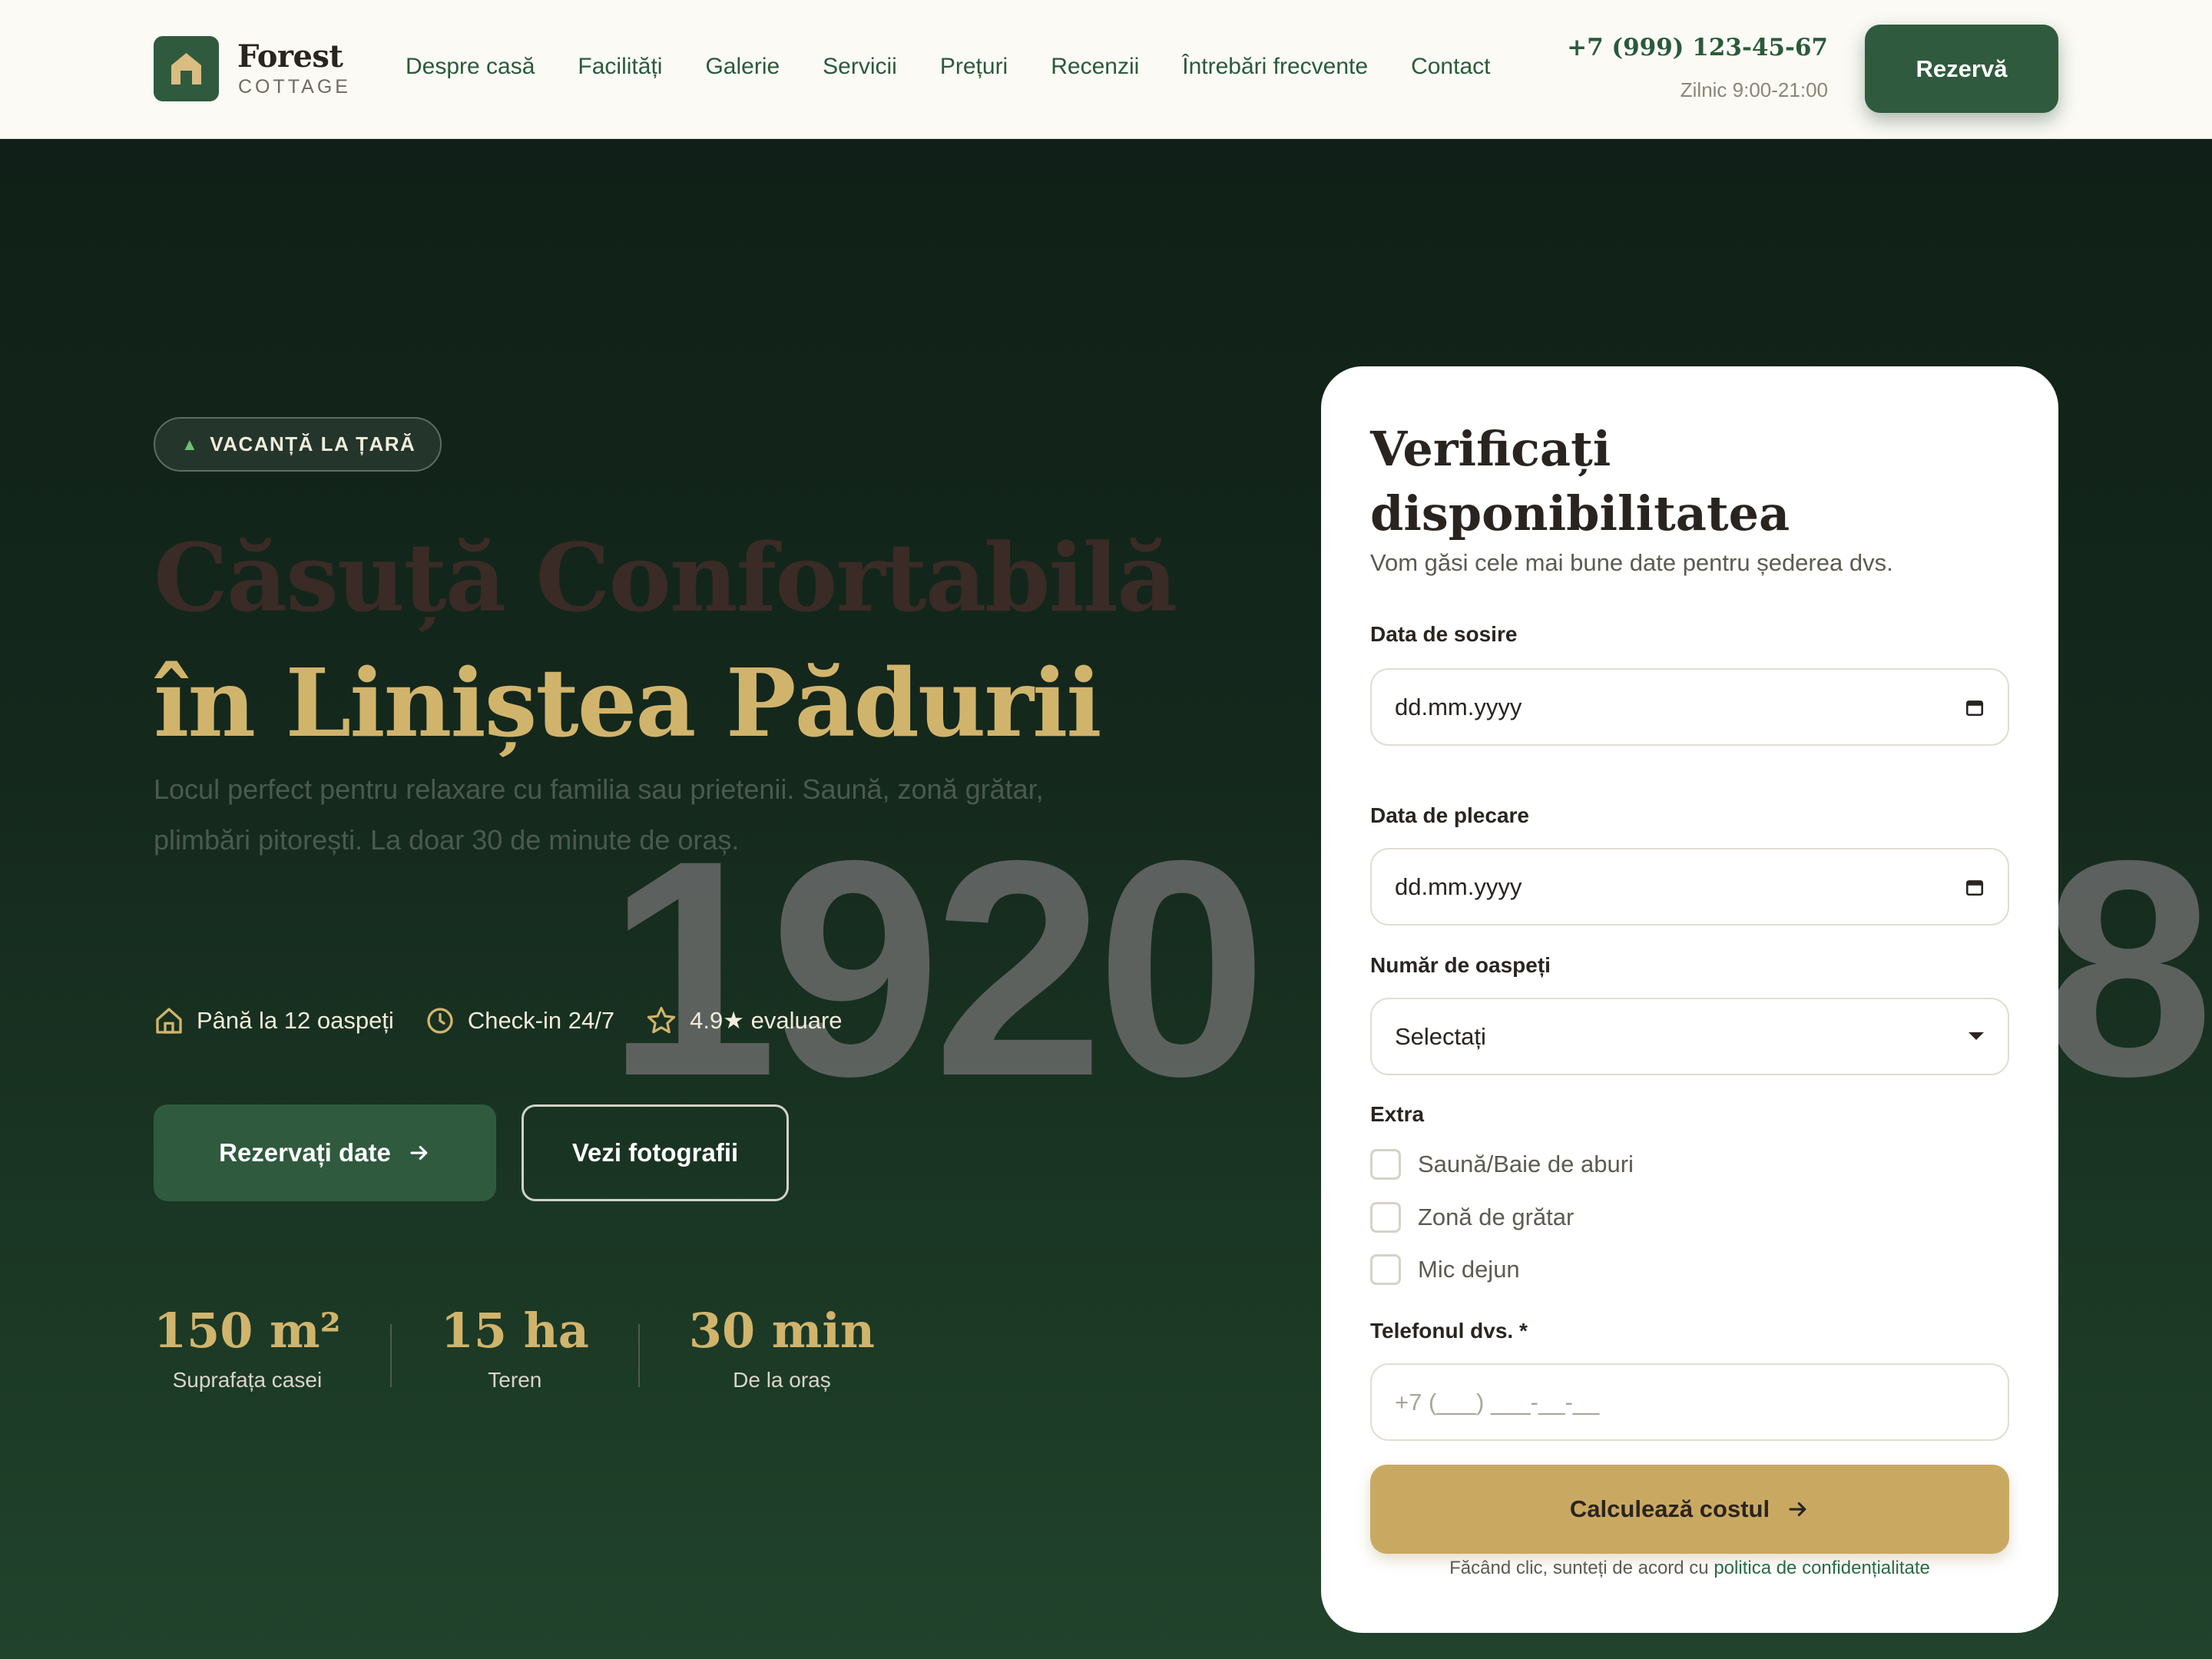 This screenshot has height=1659, width=2212. What do you see at coordinates (781, 1331) in the screenshot?
I see `stat-value: 30 min` at bounding box center [781, 1331].